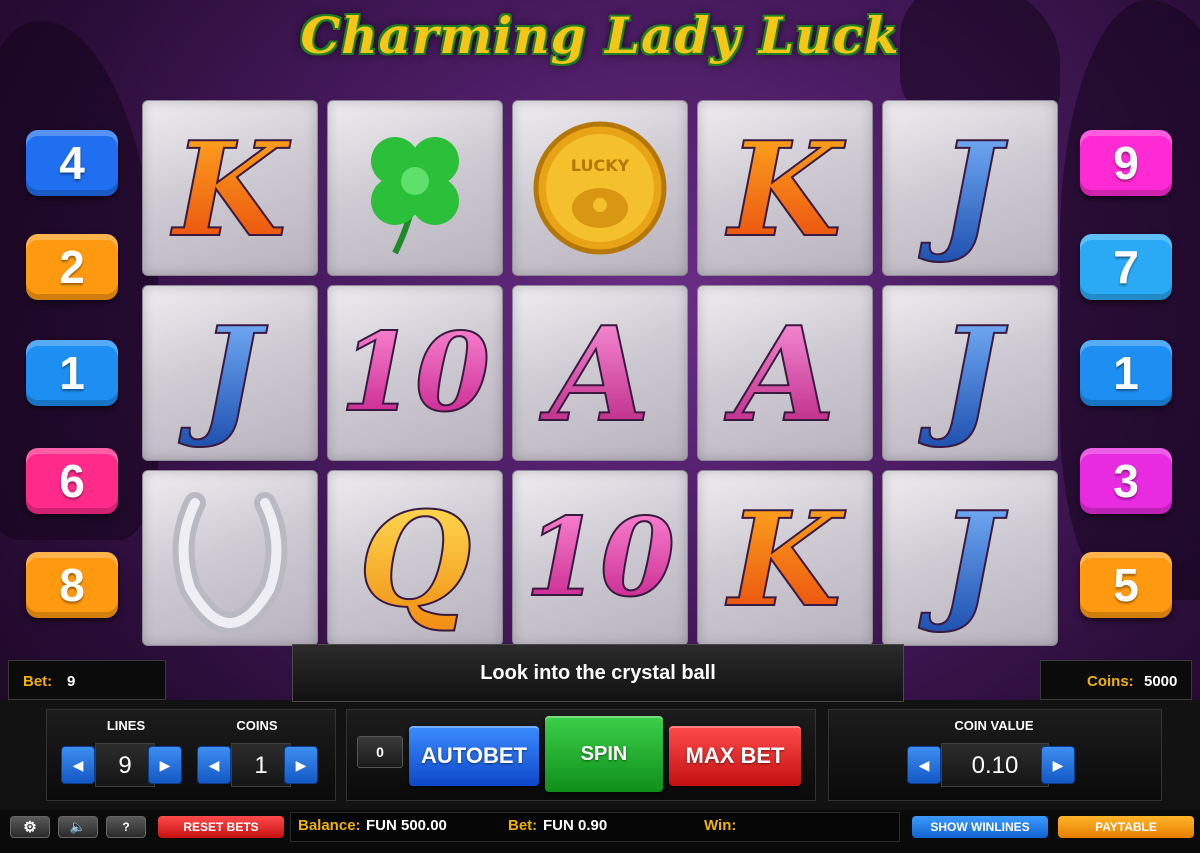 This screenshot has width=1200, height=853. What do you see at coordinates (329, 825) in the screenshot?
I see `balance-label: Balance:` at bounding box center [329, 825].